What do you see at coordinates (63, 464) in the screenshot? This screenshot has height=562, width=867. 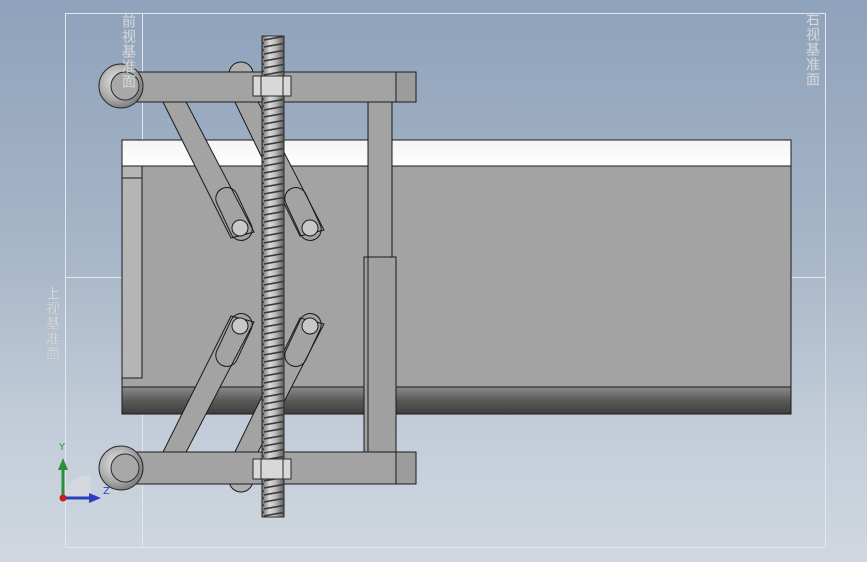 I see `y-axis-arrowhead` at bounding box center [63, 464].